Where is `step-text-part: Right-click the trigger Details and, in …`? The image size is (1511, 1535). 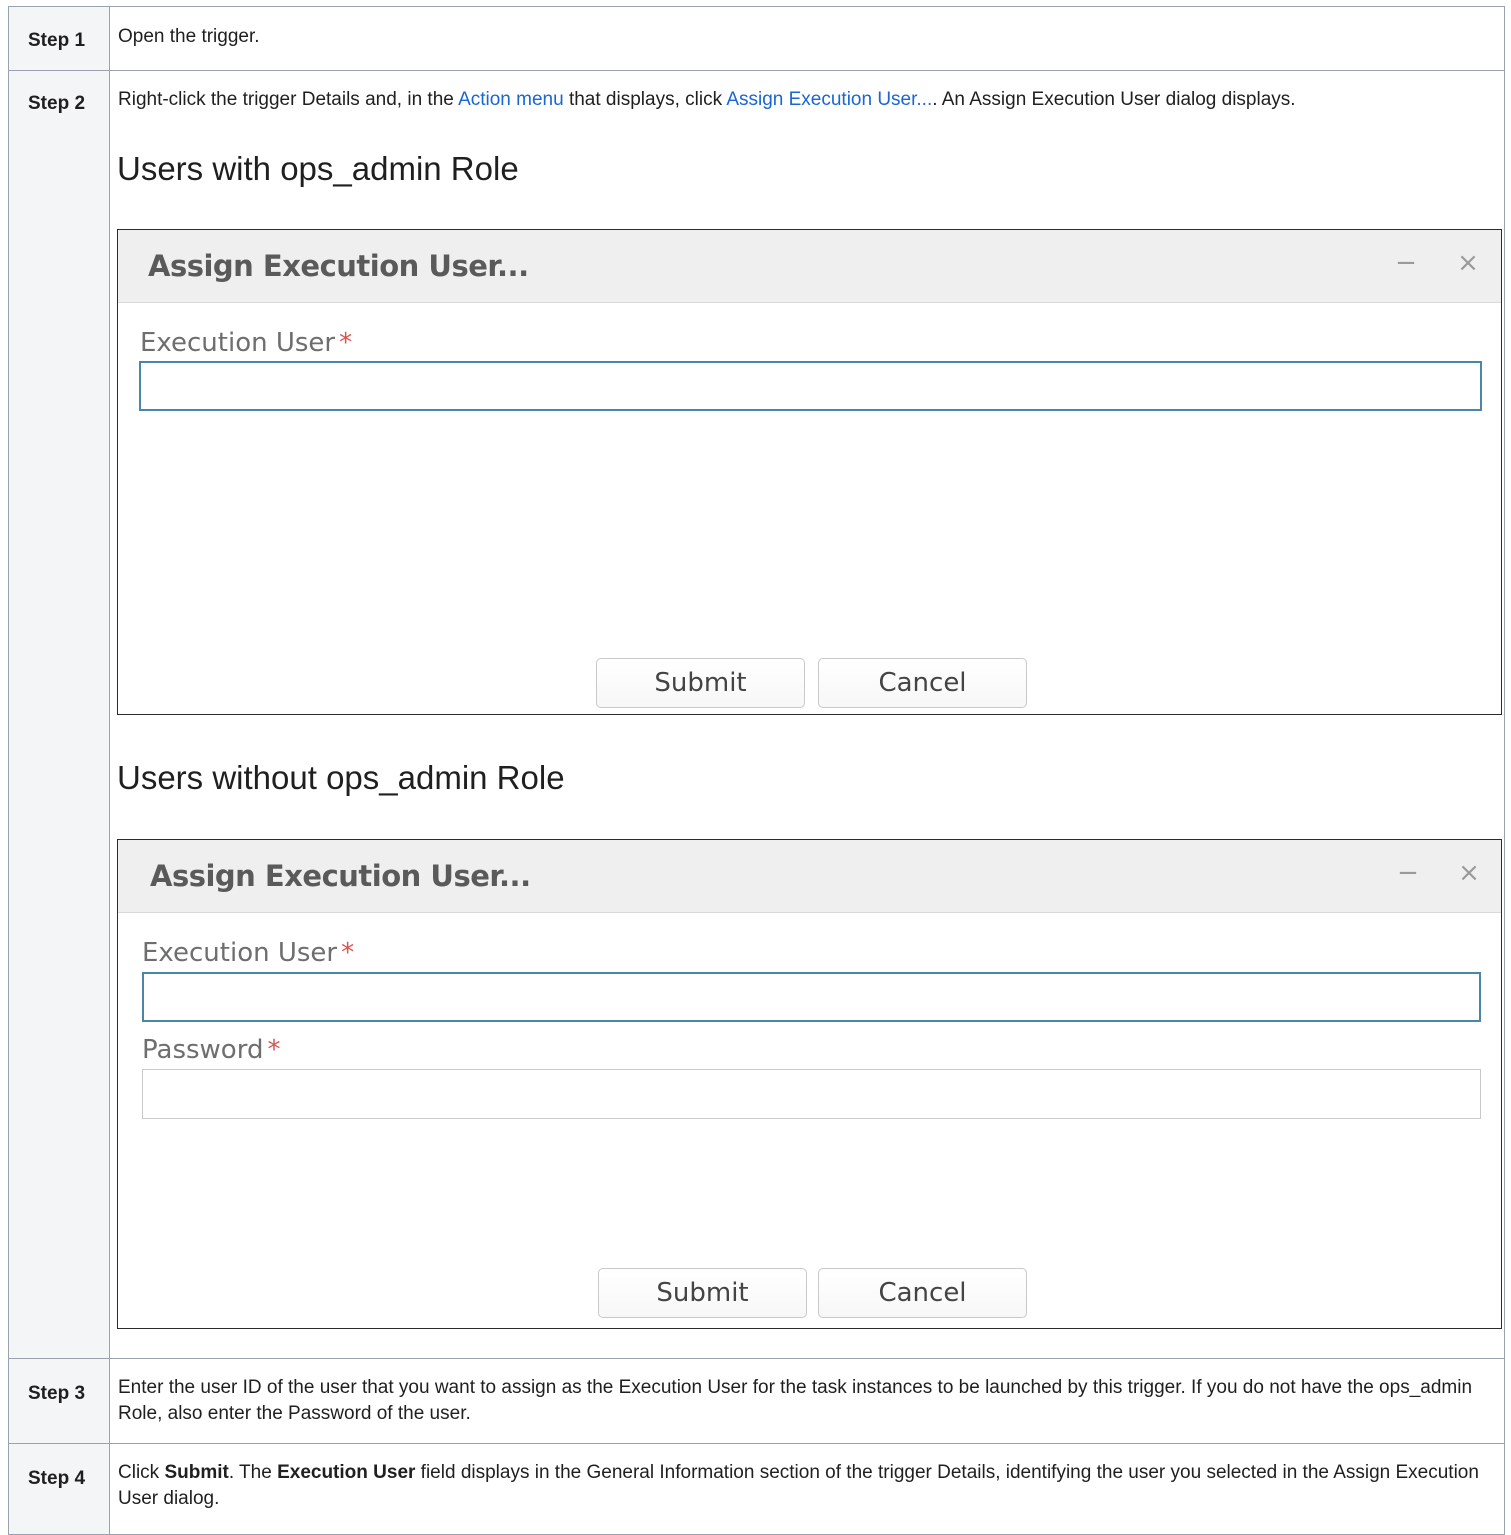 step-text-part: Right-click the trigger Details and, in … is located at coordinates (288, 99).